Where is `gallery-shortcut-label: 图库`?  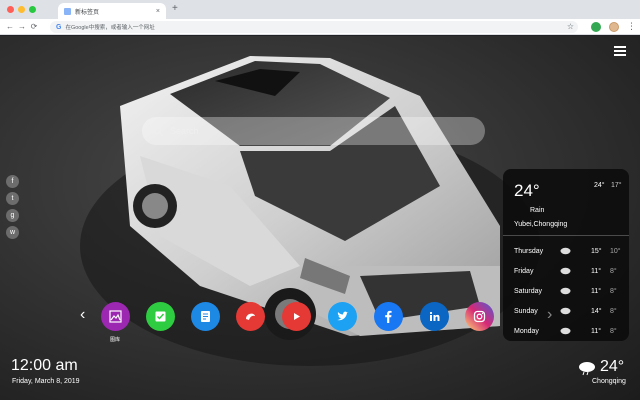 gallery-shortcut-label: 图库 is located at coordinates (114, 340).